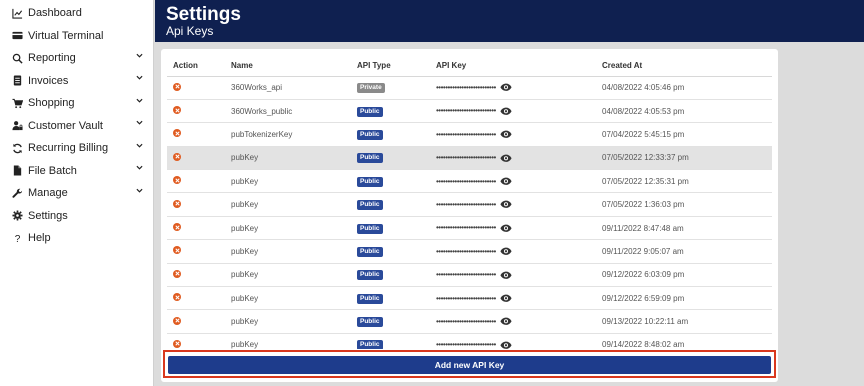 This screenshot has height=386, width=864. What do you see at coordinates (76, 193) in the screenshot?
I see `sidebar-item-manage: Manage` at bounding box center [76, 193].